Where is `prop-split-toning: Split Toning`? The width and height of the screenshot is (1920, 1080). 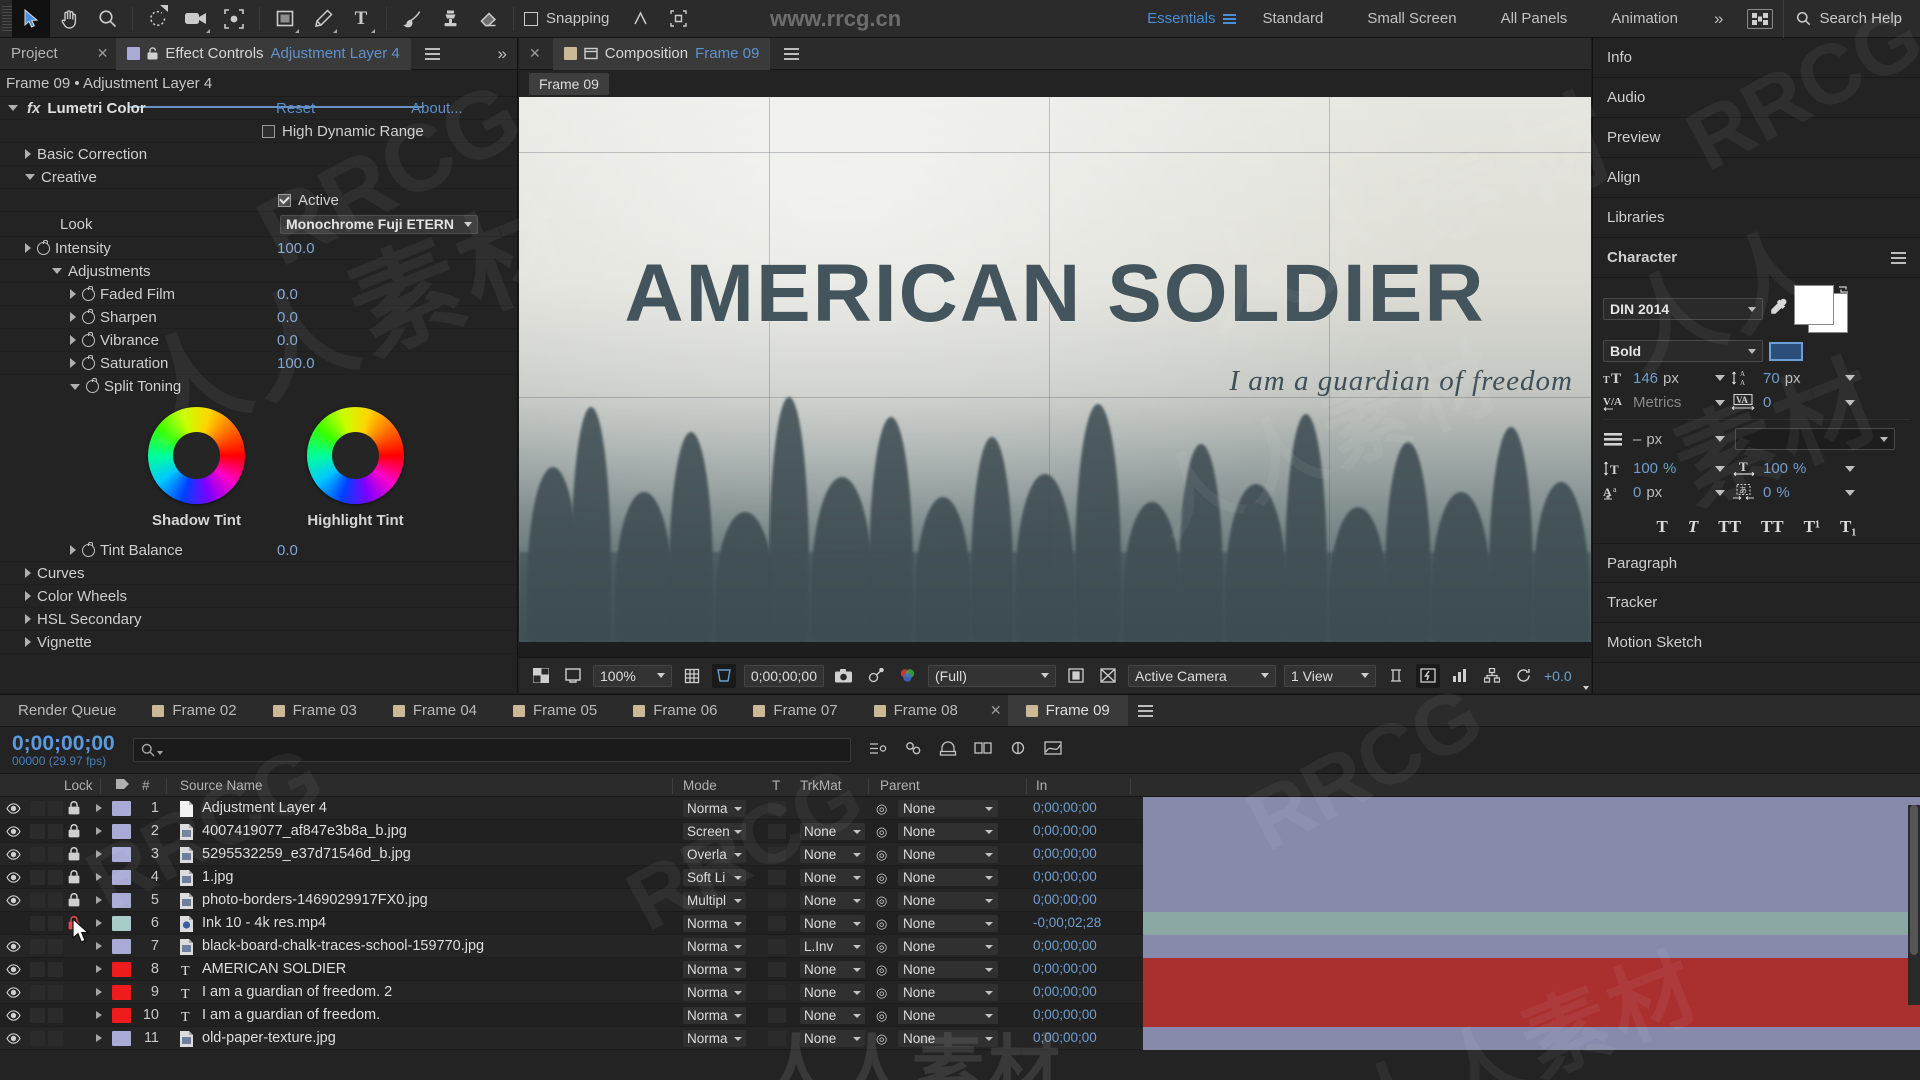 prop-split-toning: Split Toning is located at coordinates (258, 386).